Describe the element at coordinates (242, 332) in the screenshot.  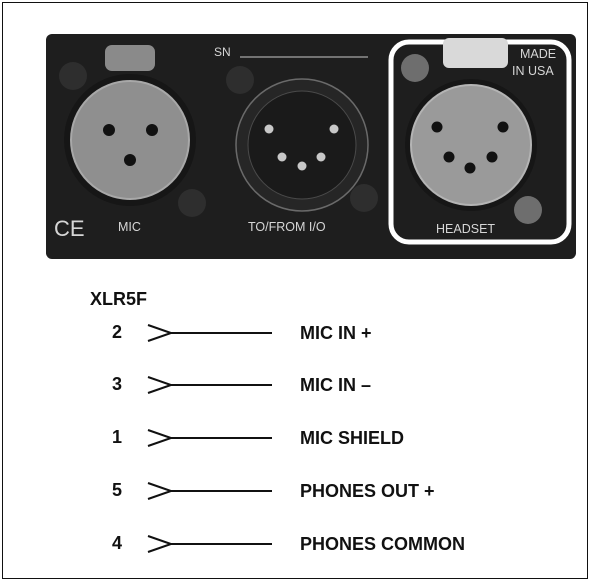
I see `pin-row: 2 MIC IN +` at that location.